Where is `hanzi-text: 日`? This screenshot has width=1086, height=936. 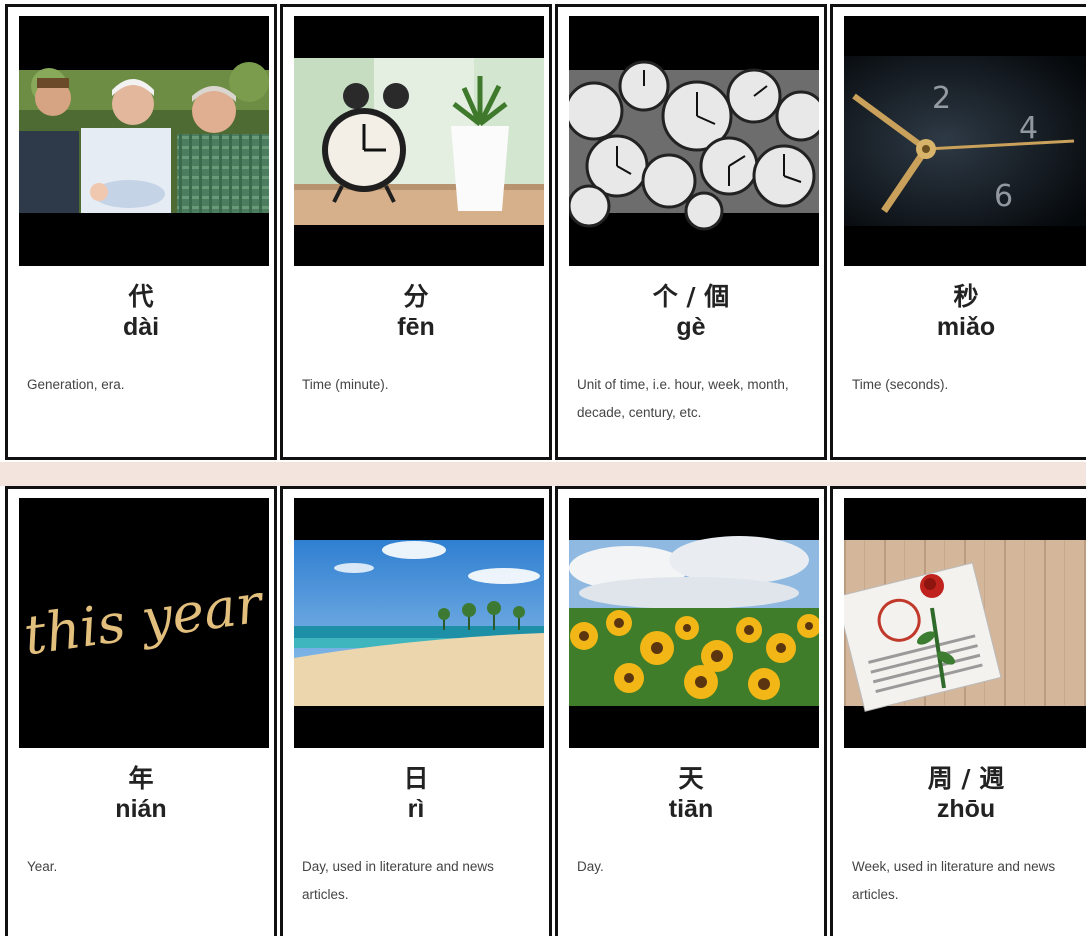
hanzi-text: 日 is located at coordinates (416, 778).